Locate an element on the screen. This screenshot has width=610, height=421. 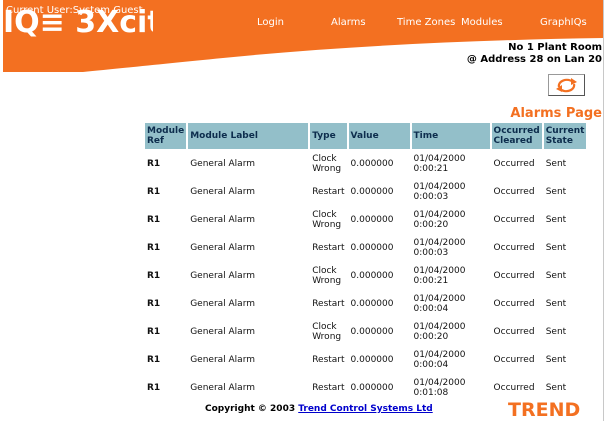
site-info: No 1 Plant Room @ Address 28 on Lan 20 is located at coordinates (534, 54).